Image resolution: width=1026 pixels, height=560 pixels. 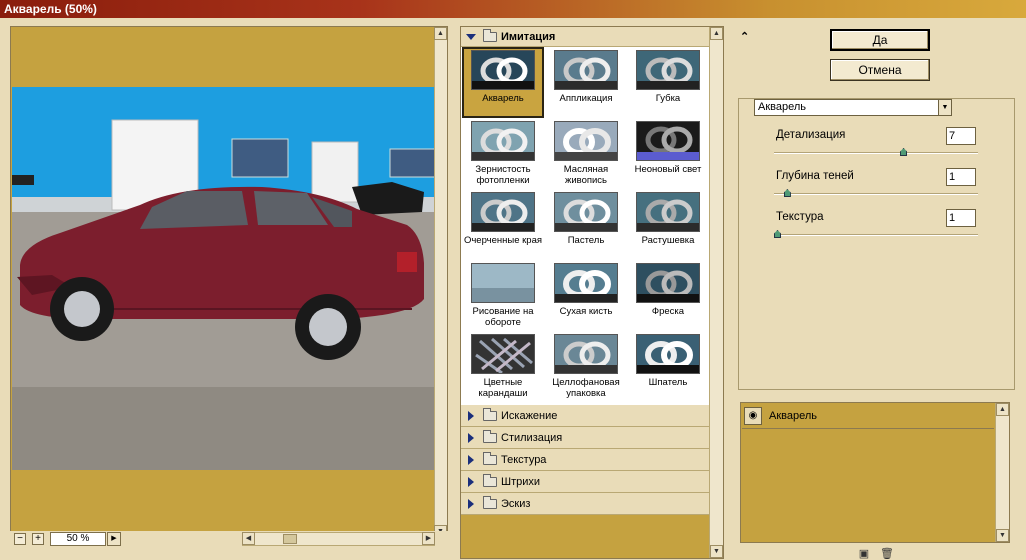 I want to click on filter-film-grain: Зернистость фотопленки, so click(x=503, y=153).